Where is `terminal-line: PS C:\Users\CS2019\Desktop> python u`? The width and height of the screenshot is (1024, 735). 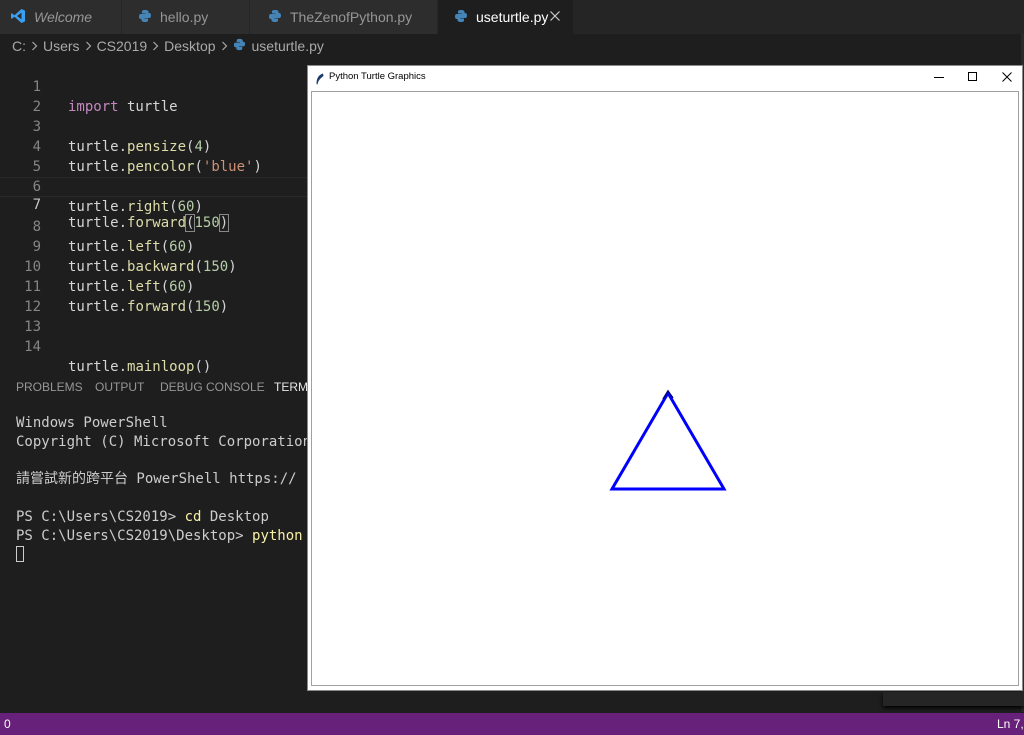 terminal-line: PS C:\Users\CS2019\Desktop> python u is located at coordinates (162, 536).